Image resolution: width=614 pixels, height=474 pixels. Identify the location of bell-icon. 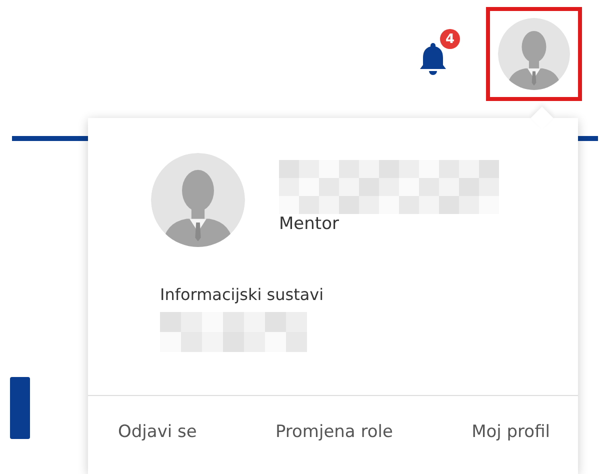
(433, 58).